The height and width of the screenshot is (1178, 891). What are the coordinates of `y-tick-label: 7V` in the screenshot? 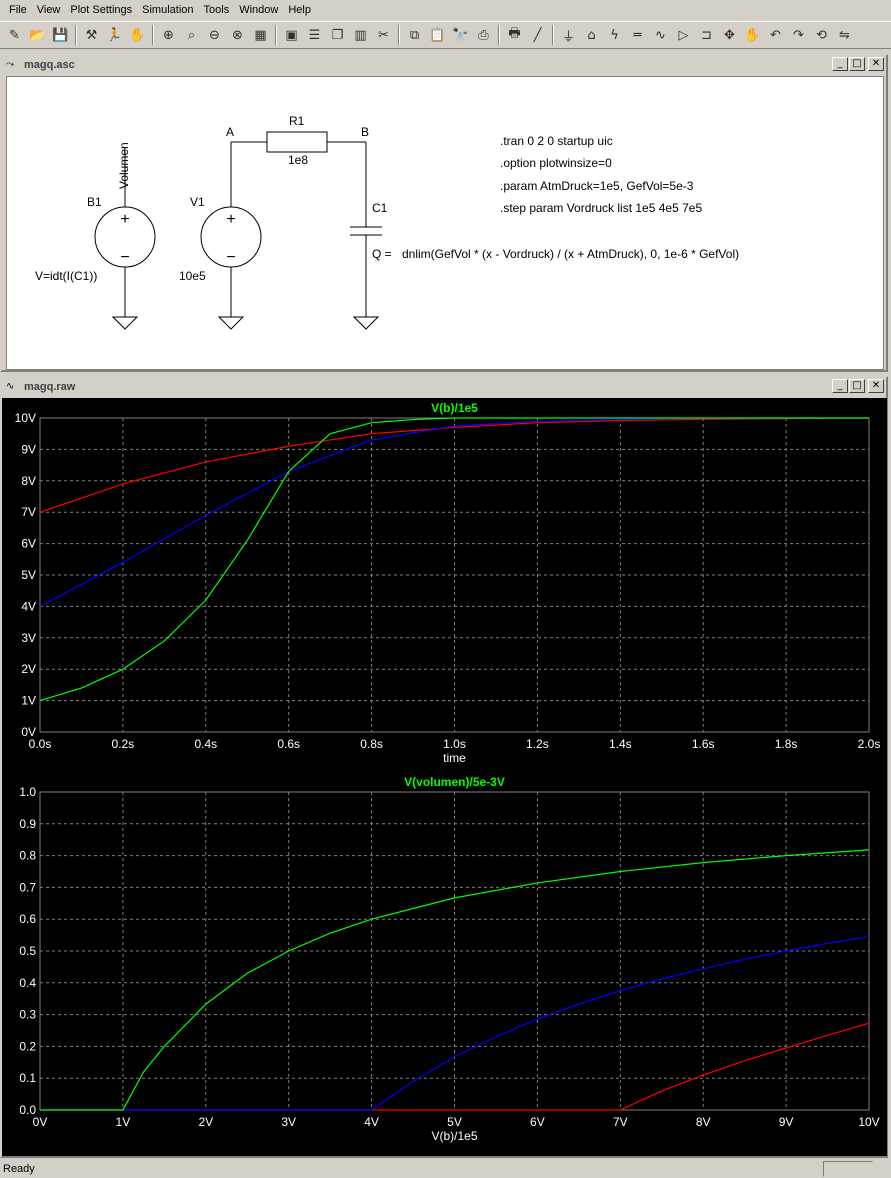 It's located at (28, 512).